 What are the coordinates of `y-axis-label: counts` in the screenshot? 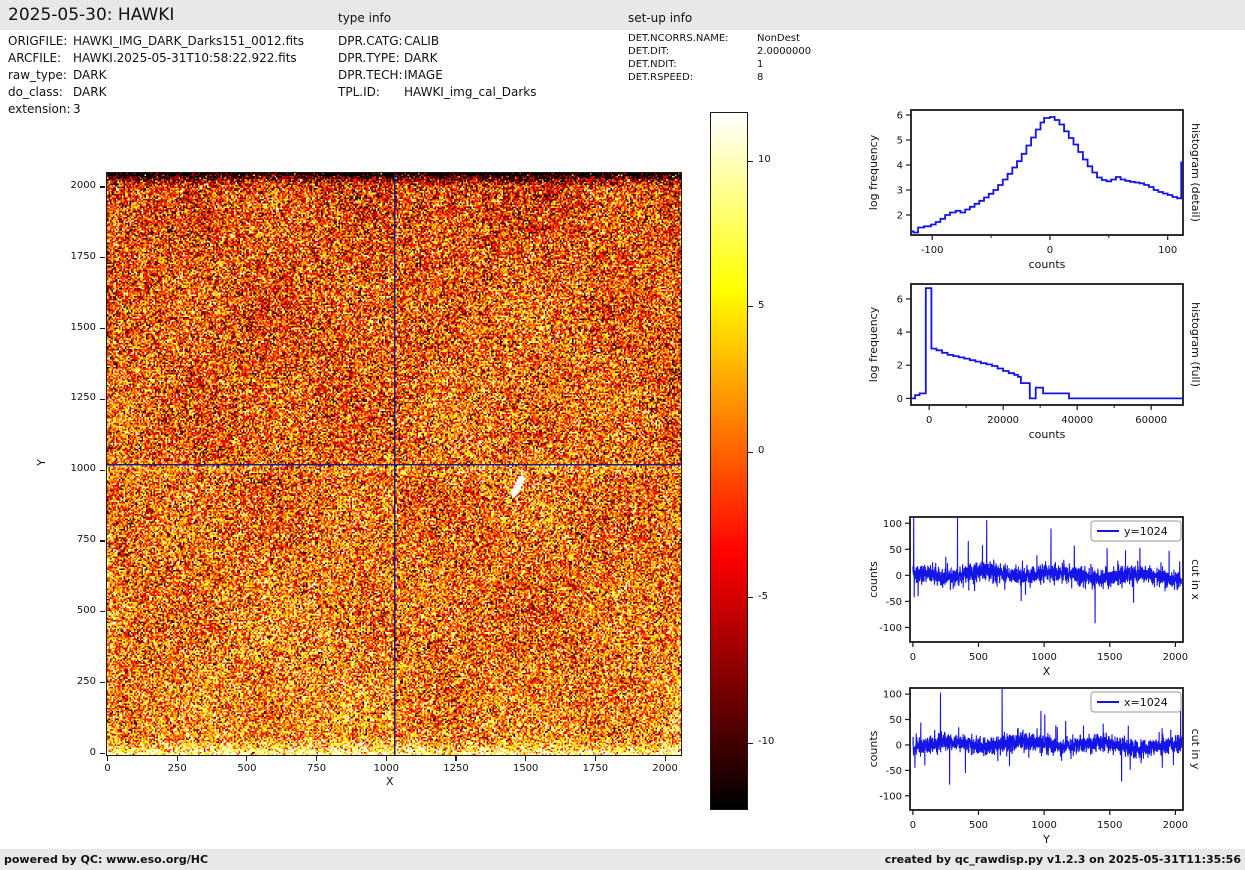 It's located at (873, 579).